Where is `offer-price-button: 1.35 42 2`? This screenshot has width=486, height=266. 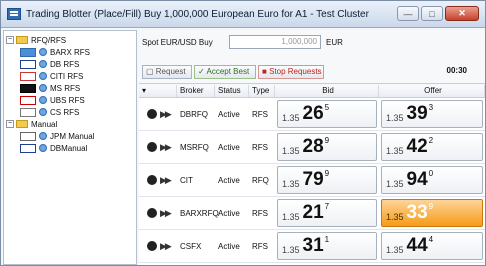
offer-price-button: 1.35 42 2 is located at coordinates (432, 147).